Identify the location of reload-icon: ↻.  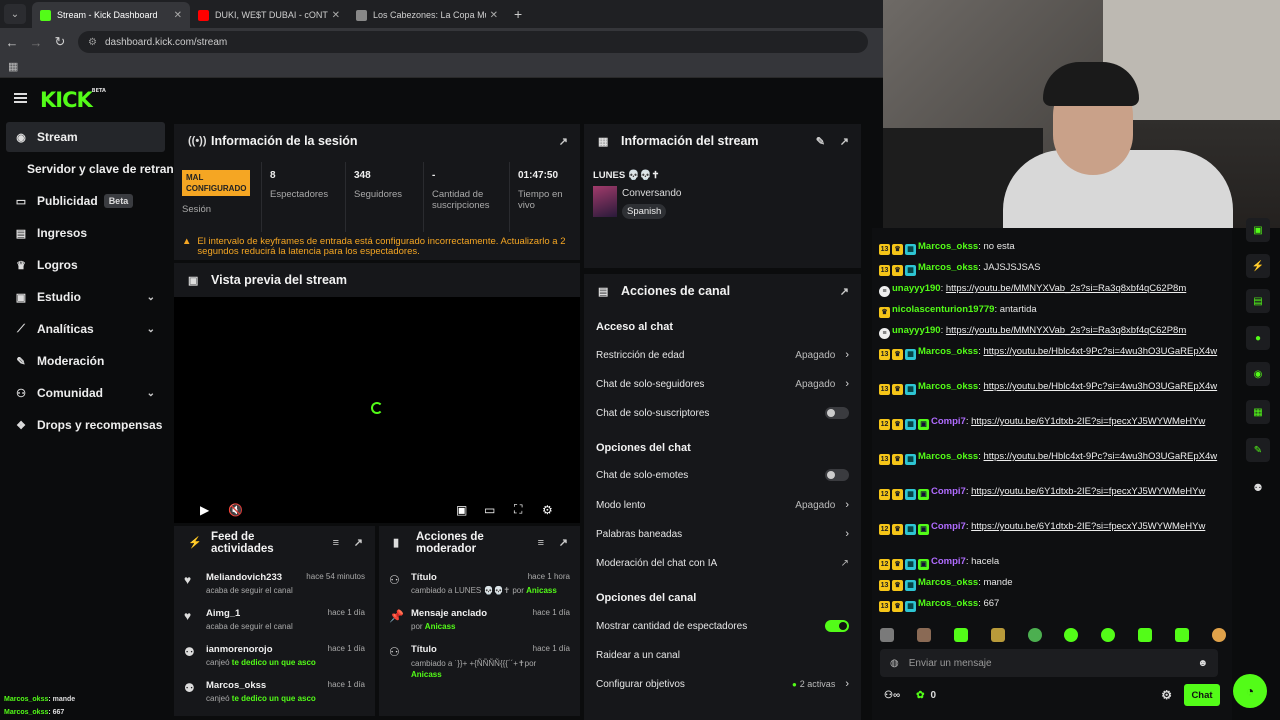
(60, 42).